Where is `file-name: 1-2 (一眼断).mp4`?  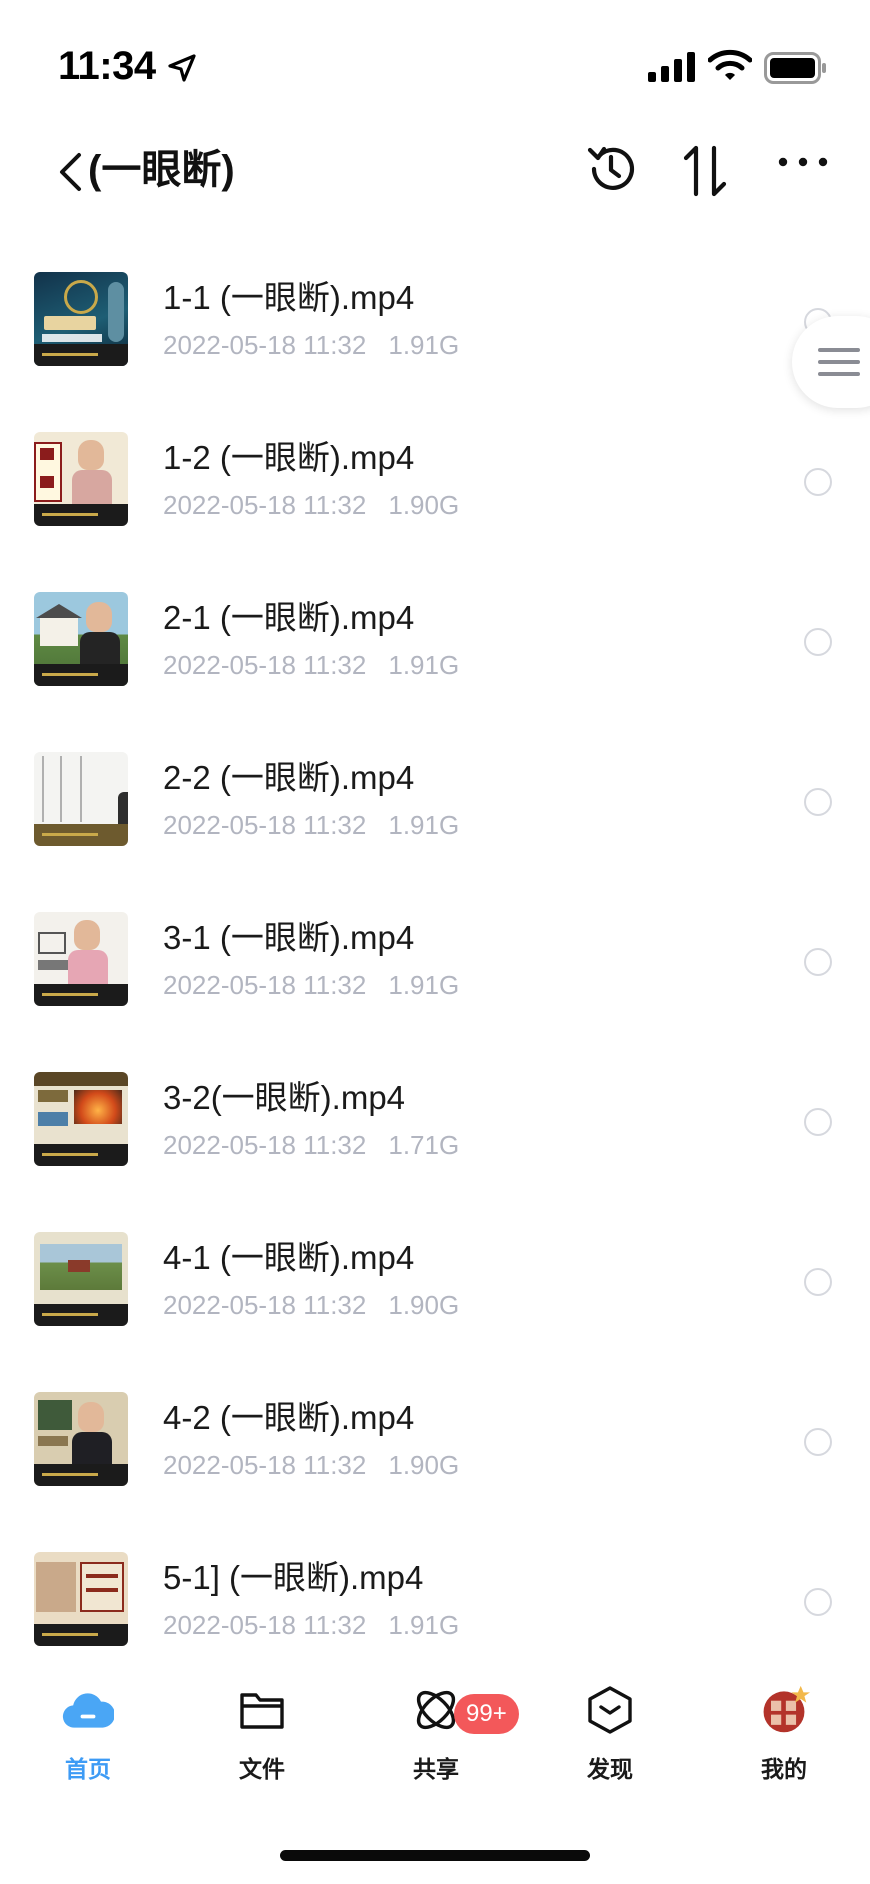 file-name: 1-2 (一眼断).mp4 is located at coordinates (289, 457).